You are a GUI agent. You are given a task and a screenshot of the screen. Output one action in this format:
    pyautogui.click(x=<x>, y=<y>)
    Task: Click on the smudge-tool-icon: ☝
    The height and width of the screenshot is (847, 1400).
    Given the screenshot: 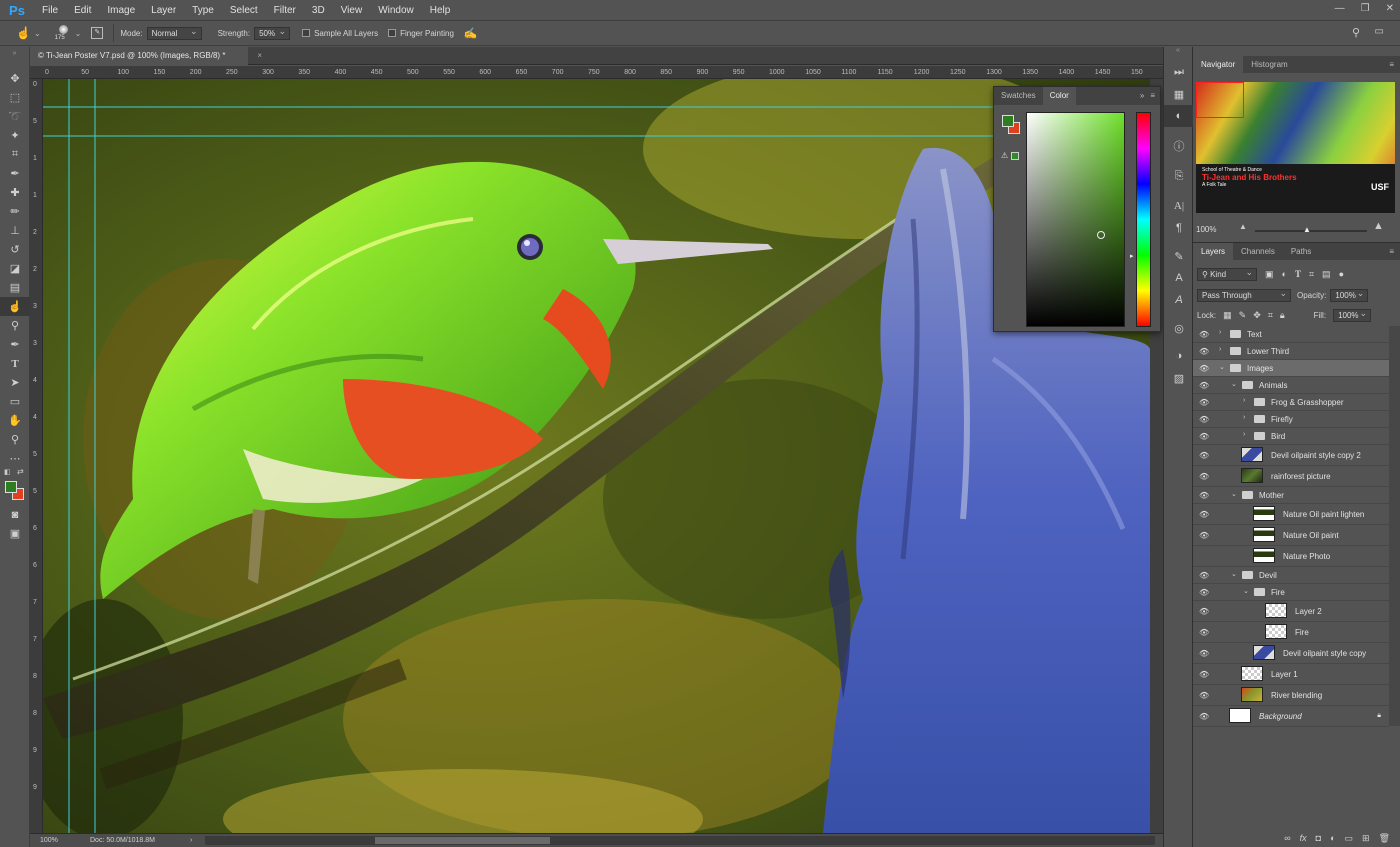 What is the action you would take?
    pyautogui.click(x=15, y=306)
    